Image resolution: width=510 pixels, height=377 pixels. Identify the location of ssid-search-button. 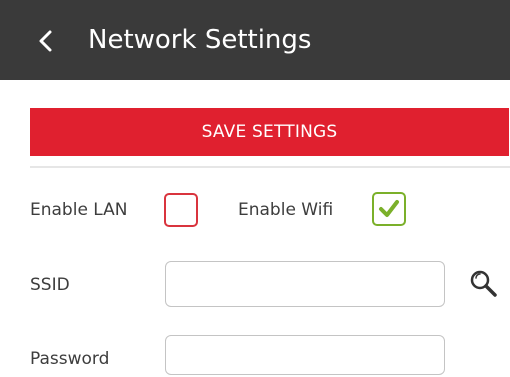
(484, 284).